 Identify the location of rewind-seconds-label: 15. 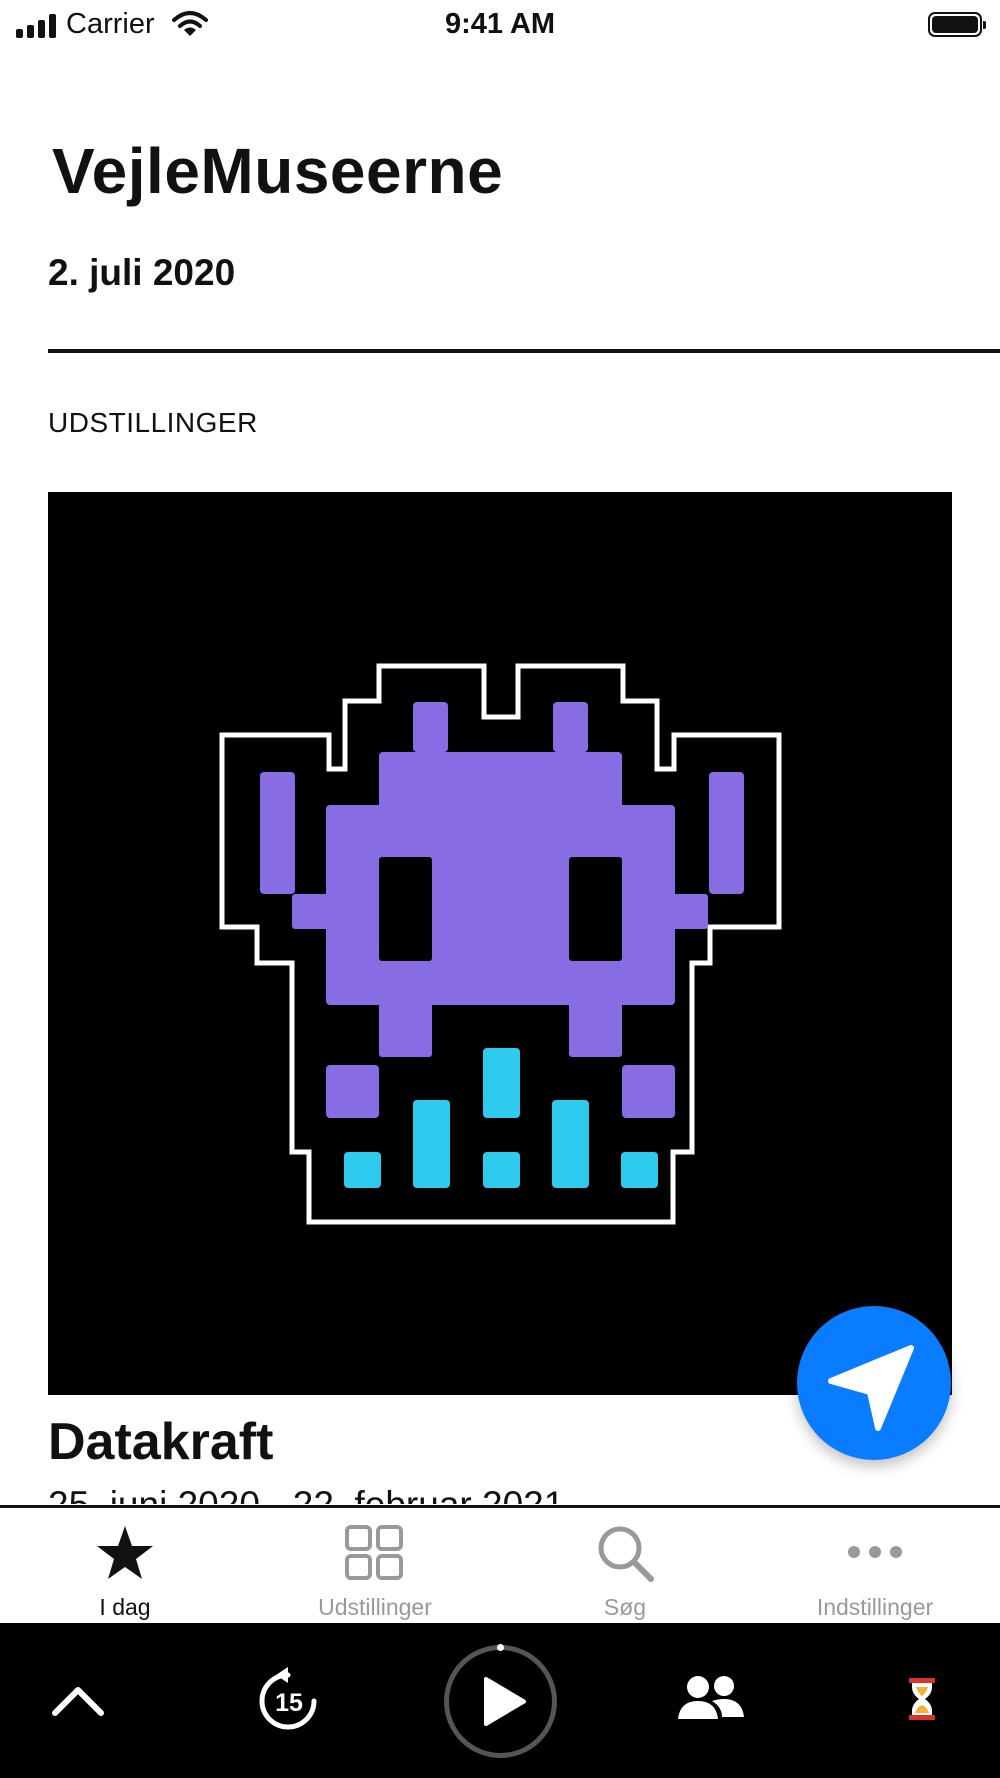
(289, 1703).